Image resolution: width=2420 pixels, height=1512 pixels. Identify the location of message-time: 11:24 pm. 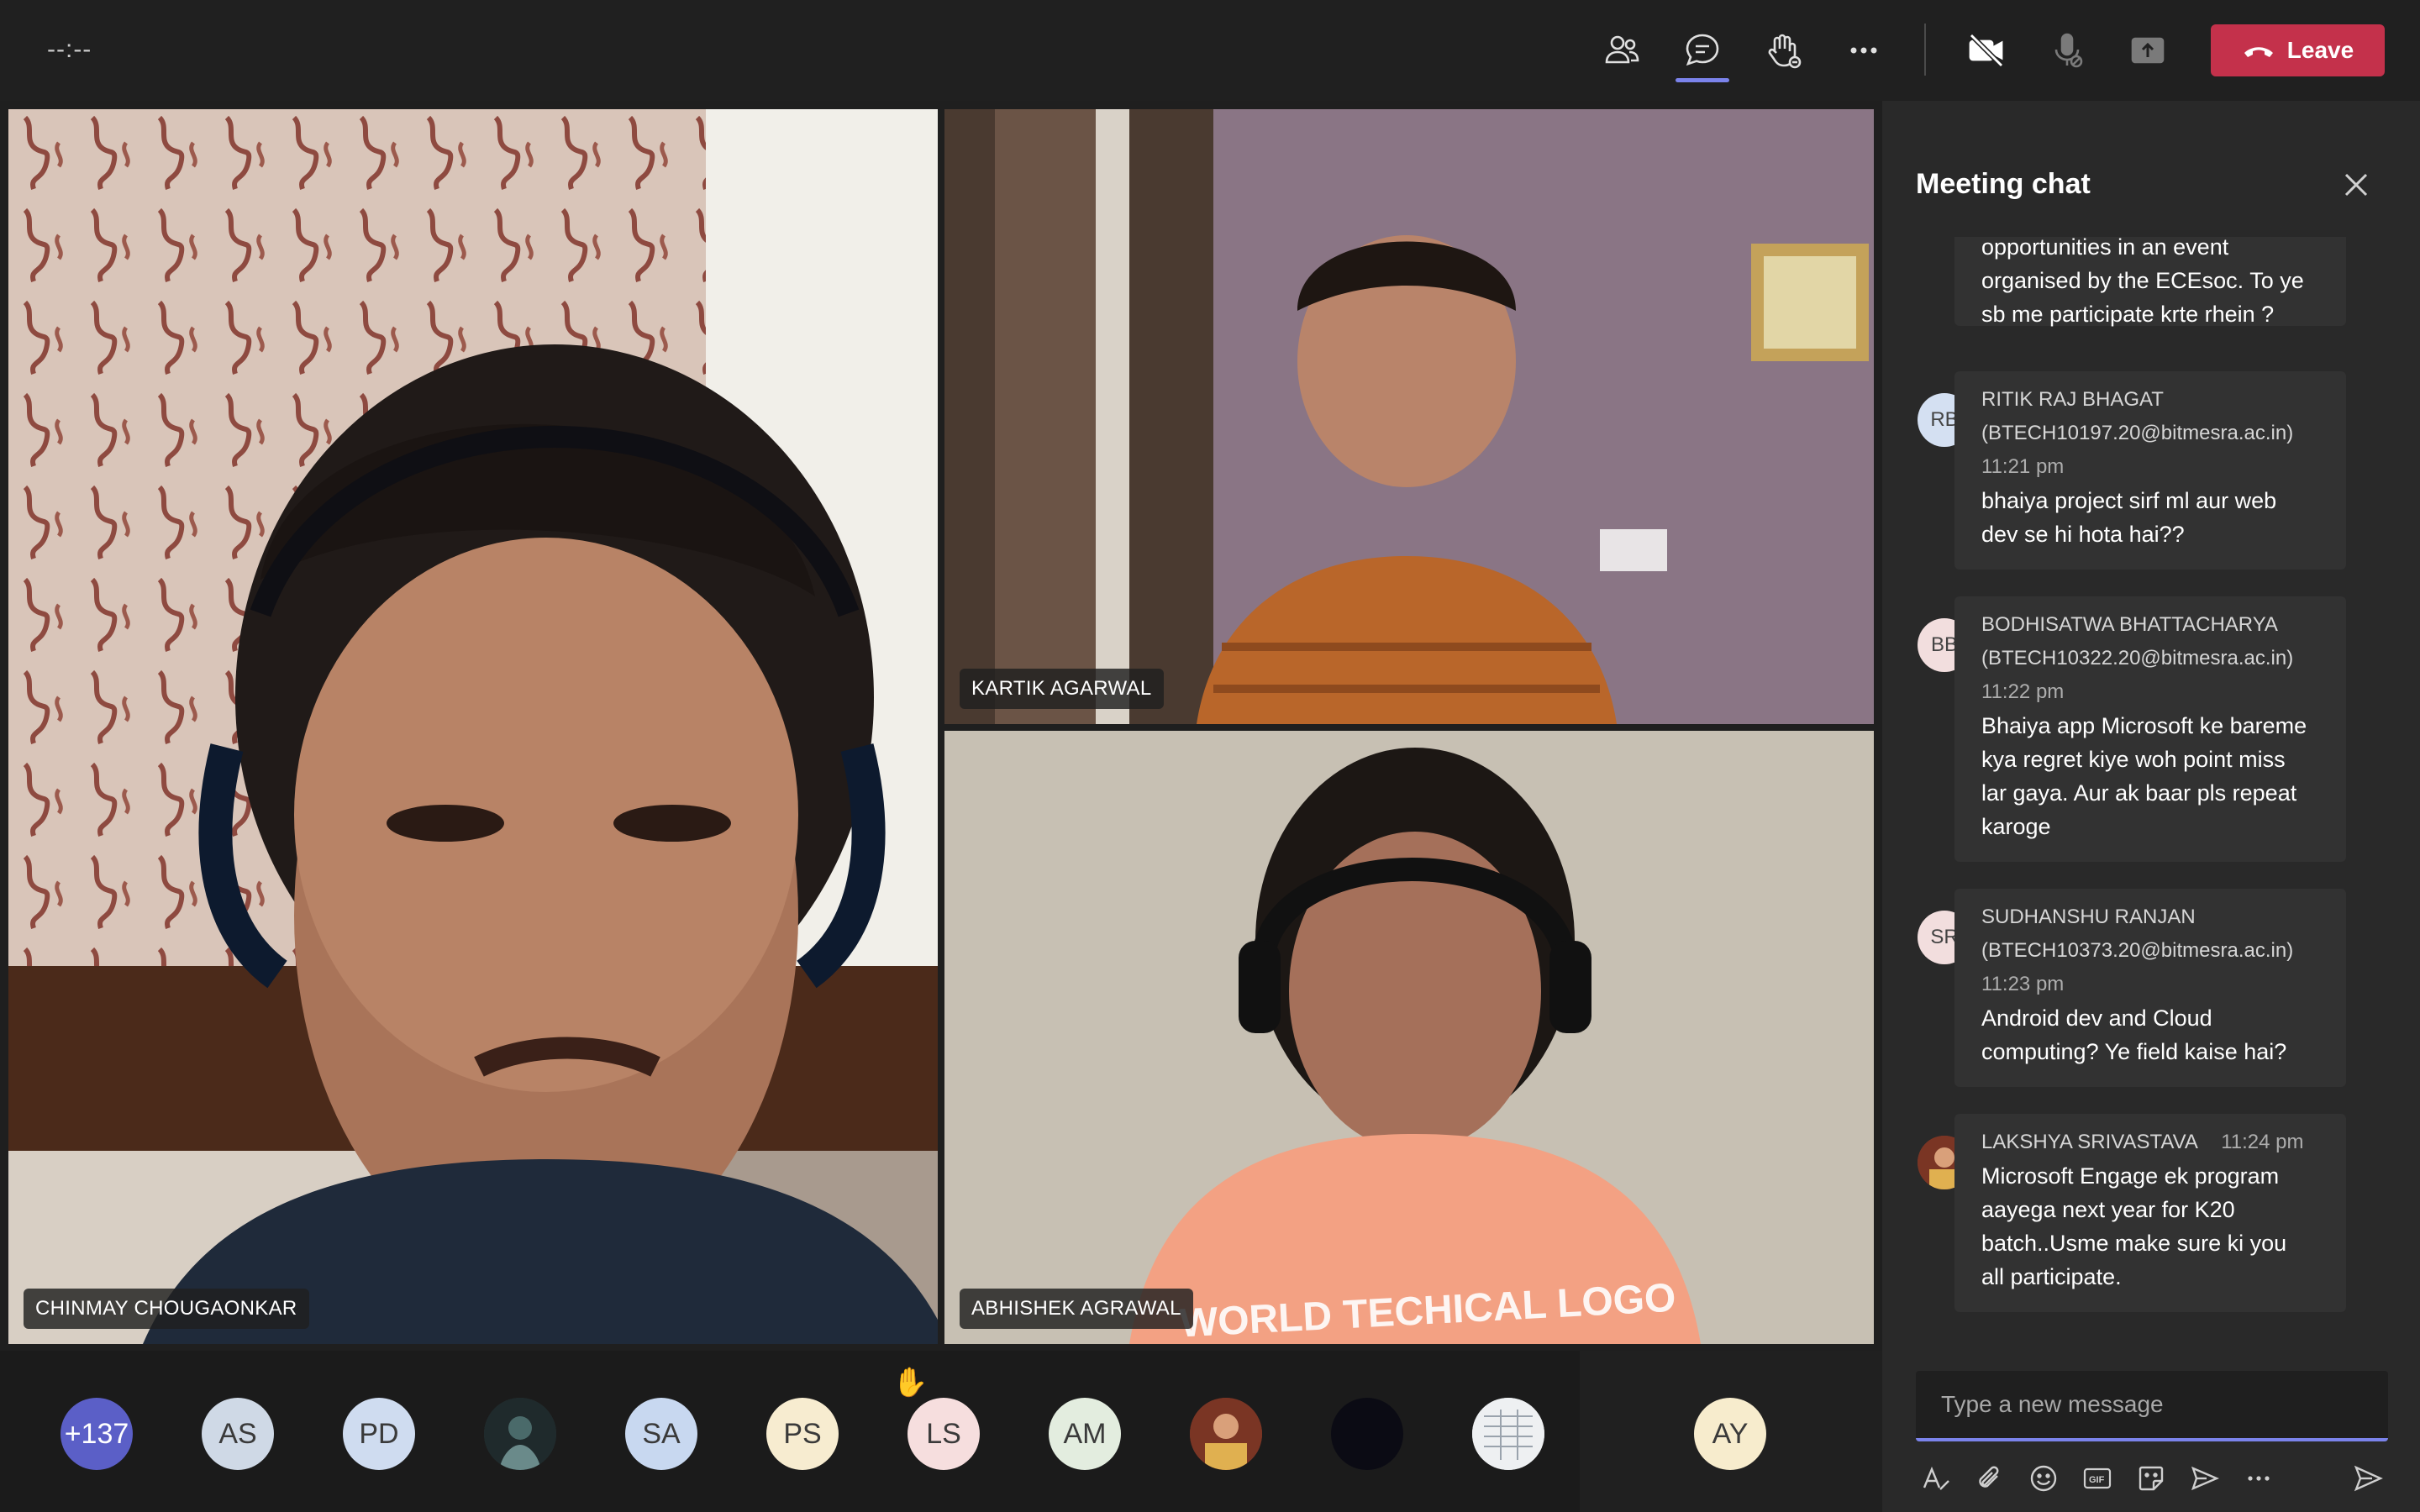
(2263, 1142).